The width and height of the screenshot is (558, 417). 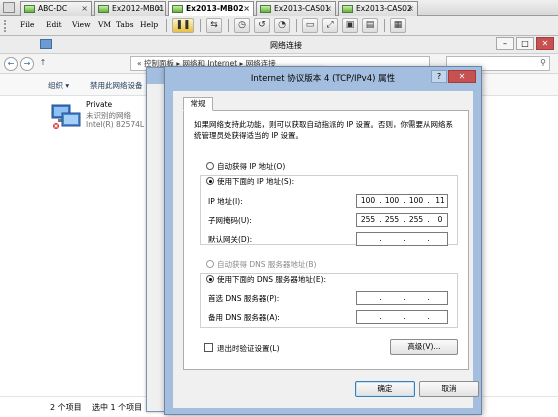 What do you see at coordinates (210, 166) in the screenshot?
I see `ip-auto-radio` at bounding box center [210, 166].